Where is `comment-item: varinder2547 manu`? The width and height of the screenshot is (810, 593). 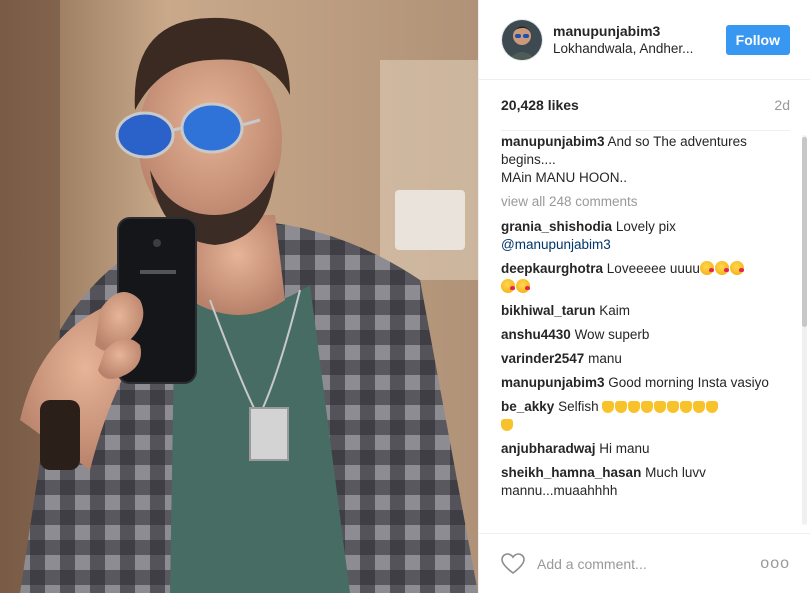
comment-item: varinder2547 manu is located at coordinates (645, 359).